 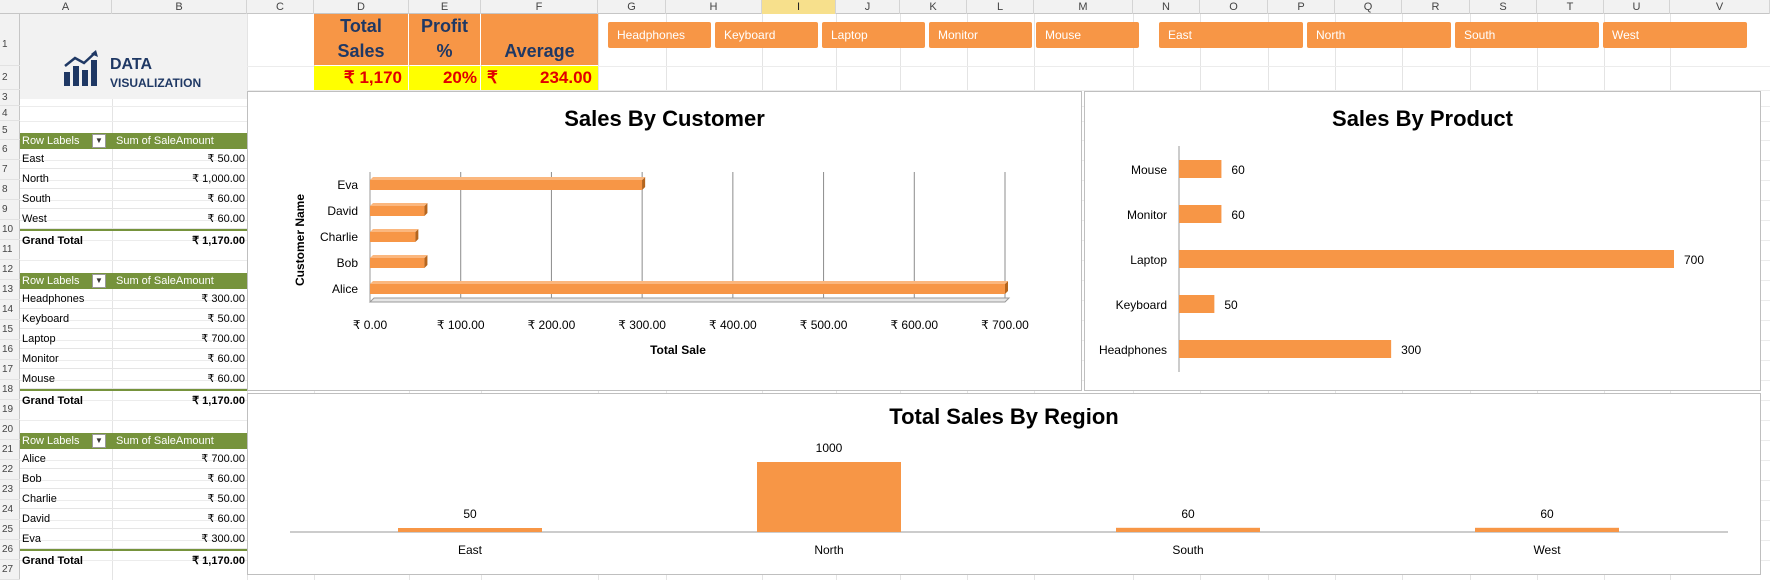 I want to click on row-header-13: 13, so click(x=10, y=290).